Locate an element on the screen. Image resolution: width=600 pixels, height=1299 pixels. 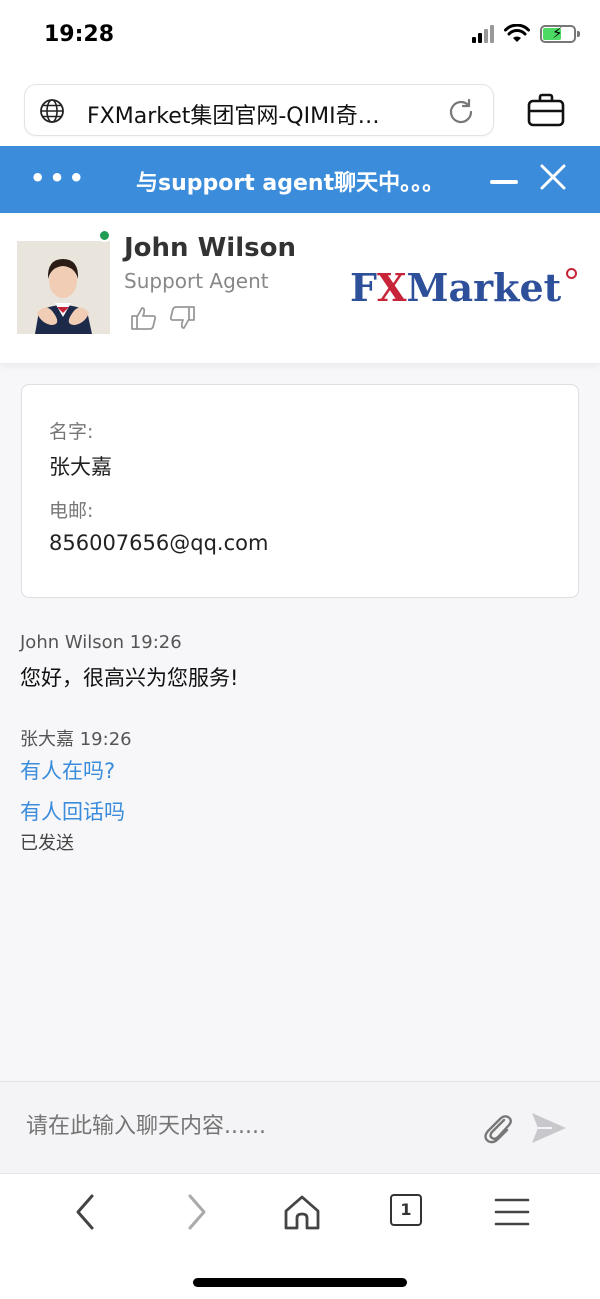
briefcase-icon is located at coordinates (546, 110).